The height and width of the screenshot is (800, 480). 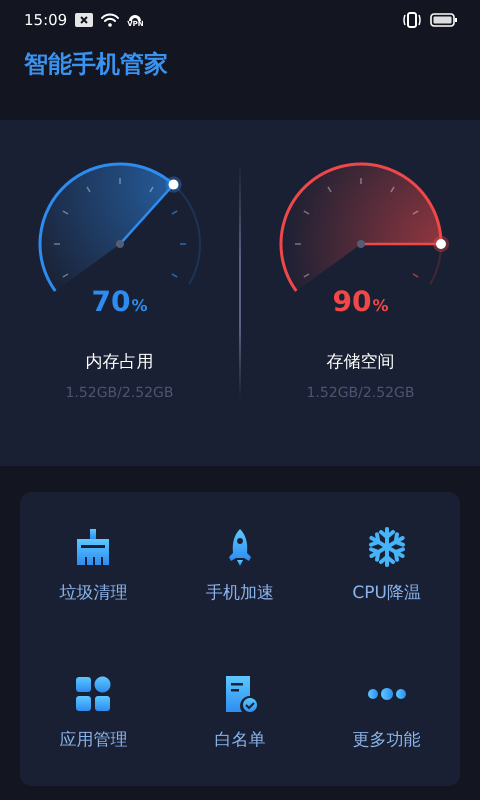 I want to click on tool-button: 手机加速, so click(x=240, y=565).